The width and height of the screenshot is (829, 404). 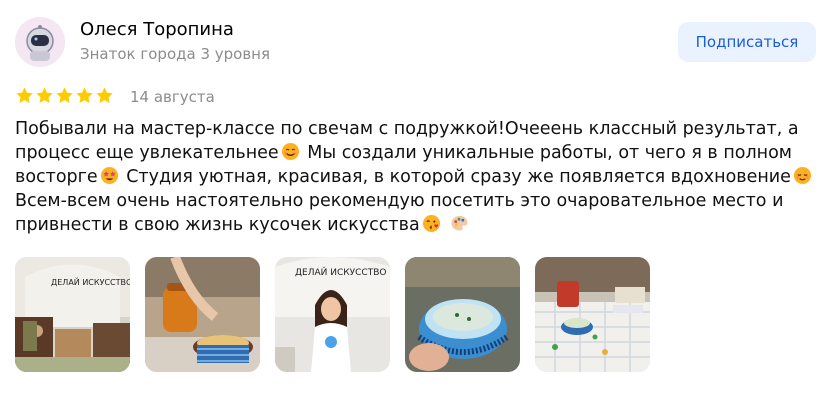 What do you see at coordinates (175, 54) in the screenshot?
I see `author-level: Знаток города 3 уровня` at bounding box center [175, 54].